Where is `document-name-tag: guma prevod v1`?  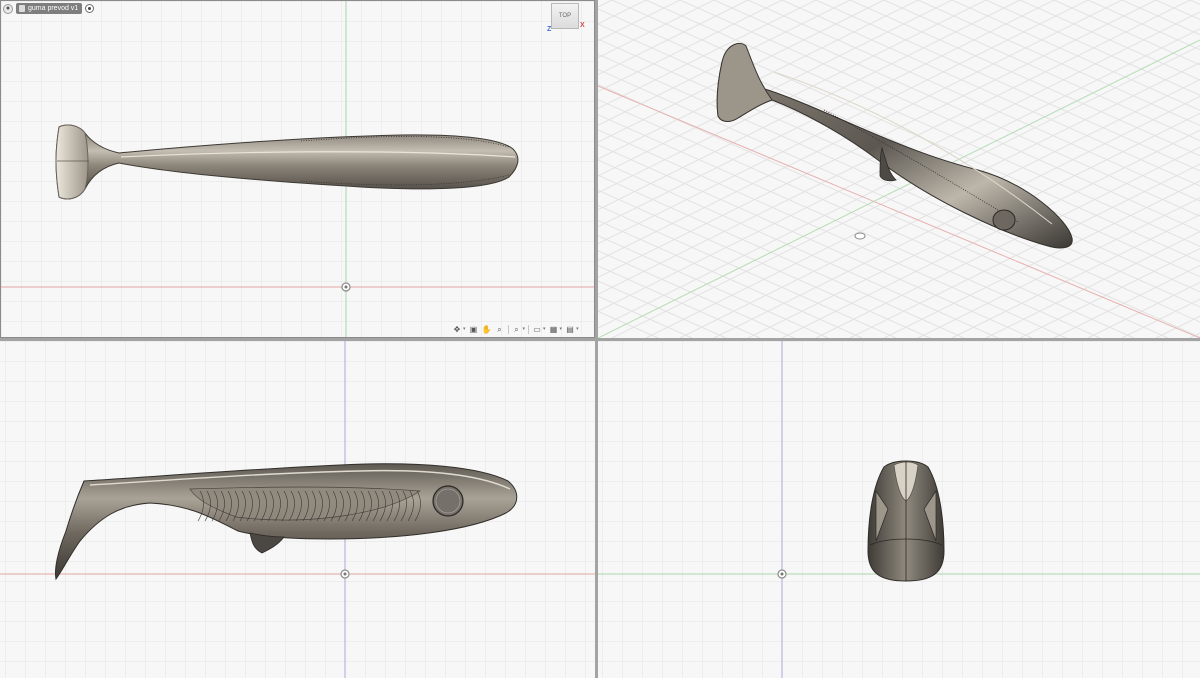 document-name-tag: guma prevod v1 is located at coordinates (49, 8).